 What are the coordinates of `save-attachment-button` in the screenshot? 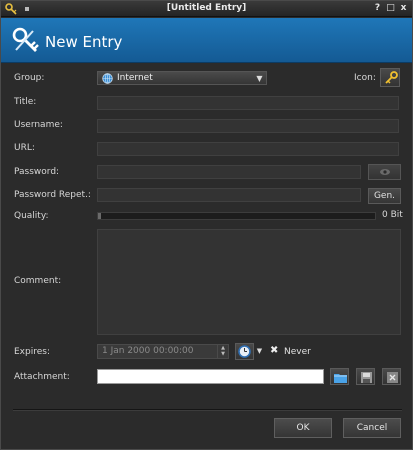 It's located at (365, 376).